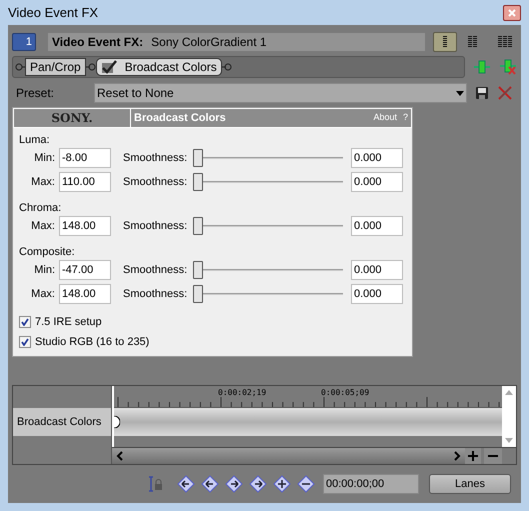 Image resolution: width=529 pixels, height=511 pixels. What do you see at coordinates (280, 93) in the screenshot?
I see `preset-dropdown: Reset to None` at bounding box center [280, 93].